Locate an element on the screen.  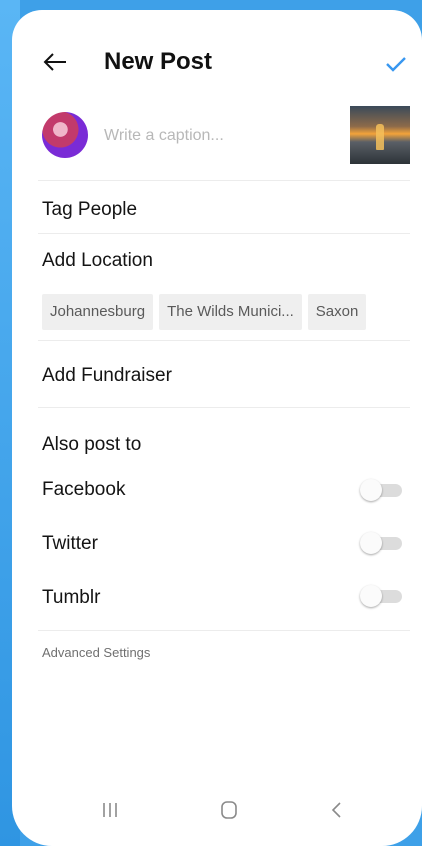
tumblr-toggle is located at coordinates (381, 596).